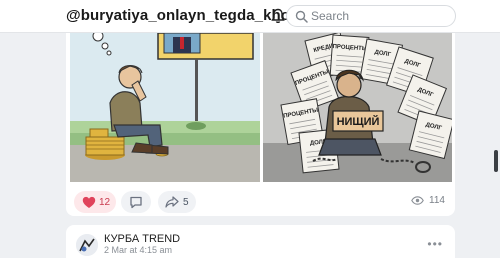  Describe the element at coordinates (172, 202) in the screenshot. I see `share-icon` at that location.